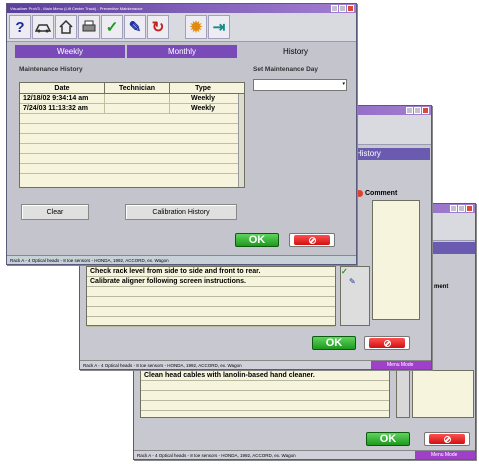  I want to click on tab-monthly: Monthly, so click(182, 51).